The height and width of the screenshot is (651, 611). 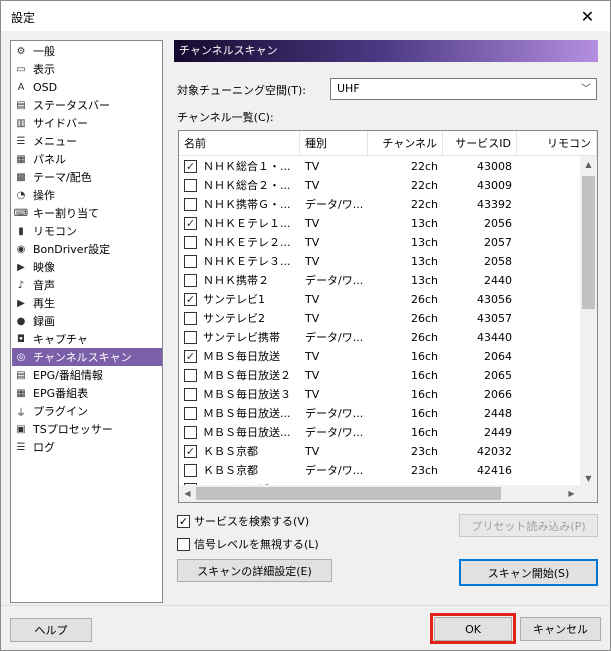 What do you see at coordinates (21, 51) in the screenshot?
I see `gear-icon: ⚙` at bounding box center [21, 51].